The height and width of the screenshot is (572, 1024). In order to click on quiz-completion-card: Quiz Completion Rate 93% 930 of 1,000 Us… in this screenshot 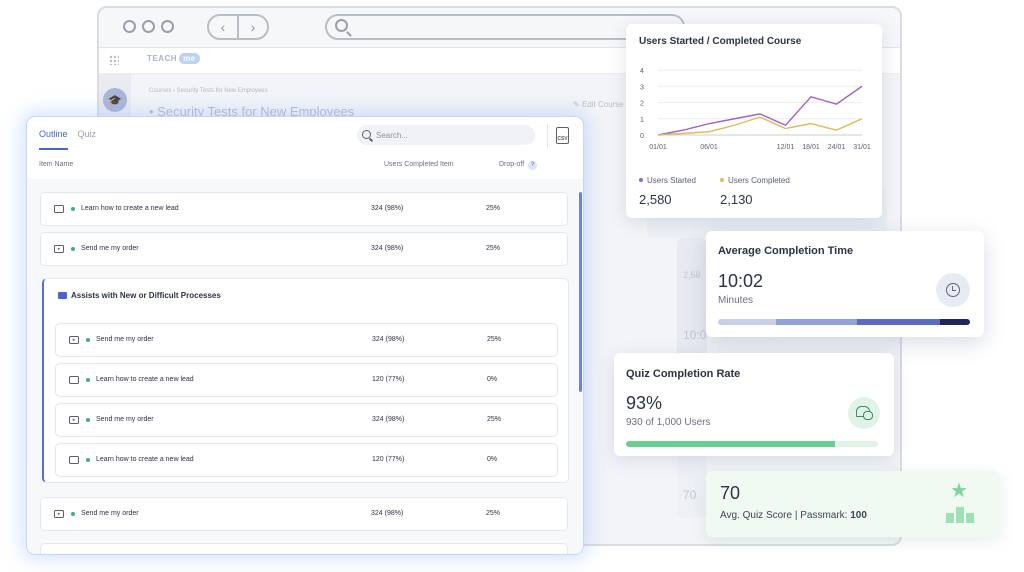, I will do `click(754, 404)`.